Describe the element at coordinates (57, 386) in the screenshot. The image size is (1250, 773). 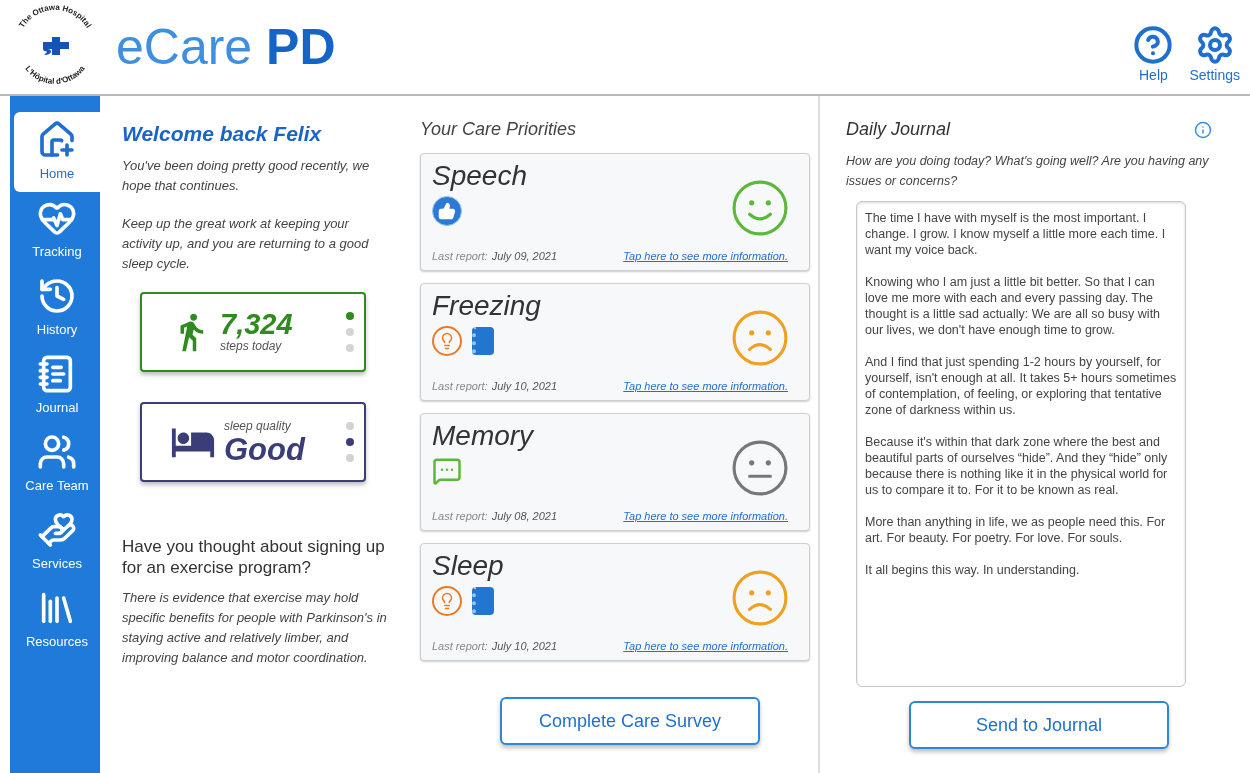
I see `sidebar-item: Journal` at that location.